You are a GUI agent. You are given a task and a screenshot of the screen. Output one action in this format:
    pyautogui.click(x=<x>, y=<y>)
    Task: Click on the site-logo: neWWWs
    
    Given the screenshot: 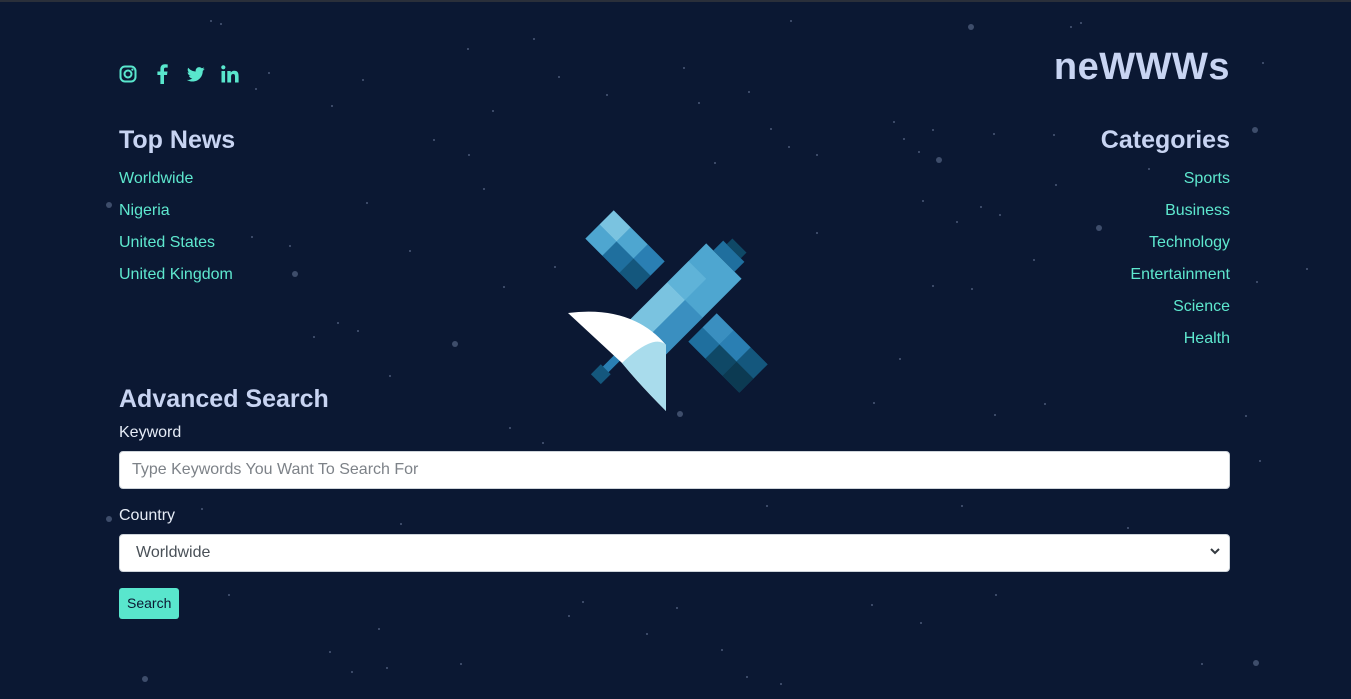 What is the action you would take?
    pyautogui.click(x=1142, y=67)
    